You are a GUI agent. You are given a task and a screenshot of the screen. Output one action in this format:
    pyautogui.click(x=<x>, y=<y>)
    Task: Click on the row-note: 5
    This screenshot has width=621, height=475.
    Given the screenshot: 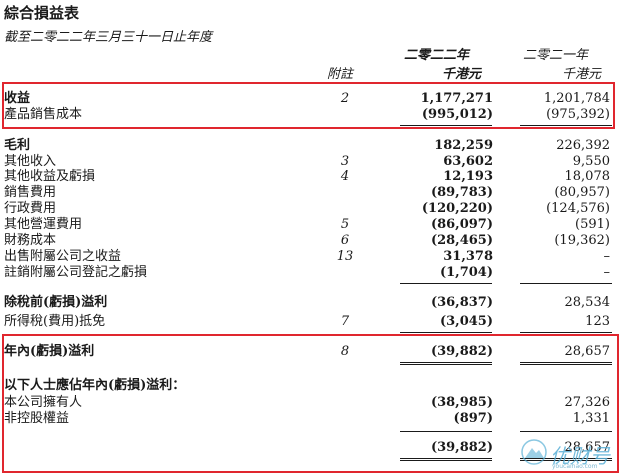 What is the action you would take?
    pyautogui.click(x=345, y=224)
    